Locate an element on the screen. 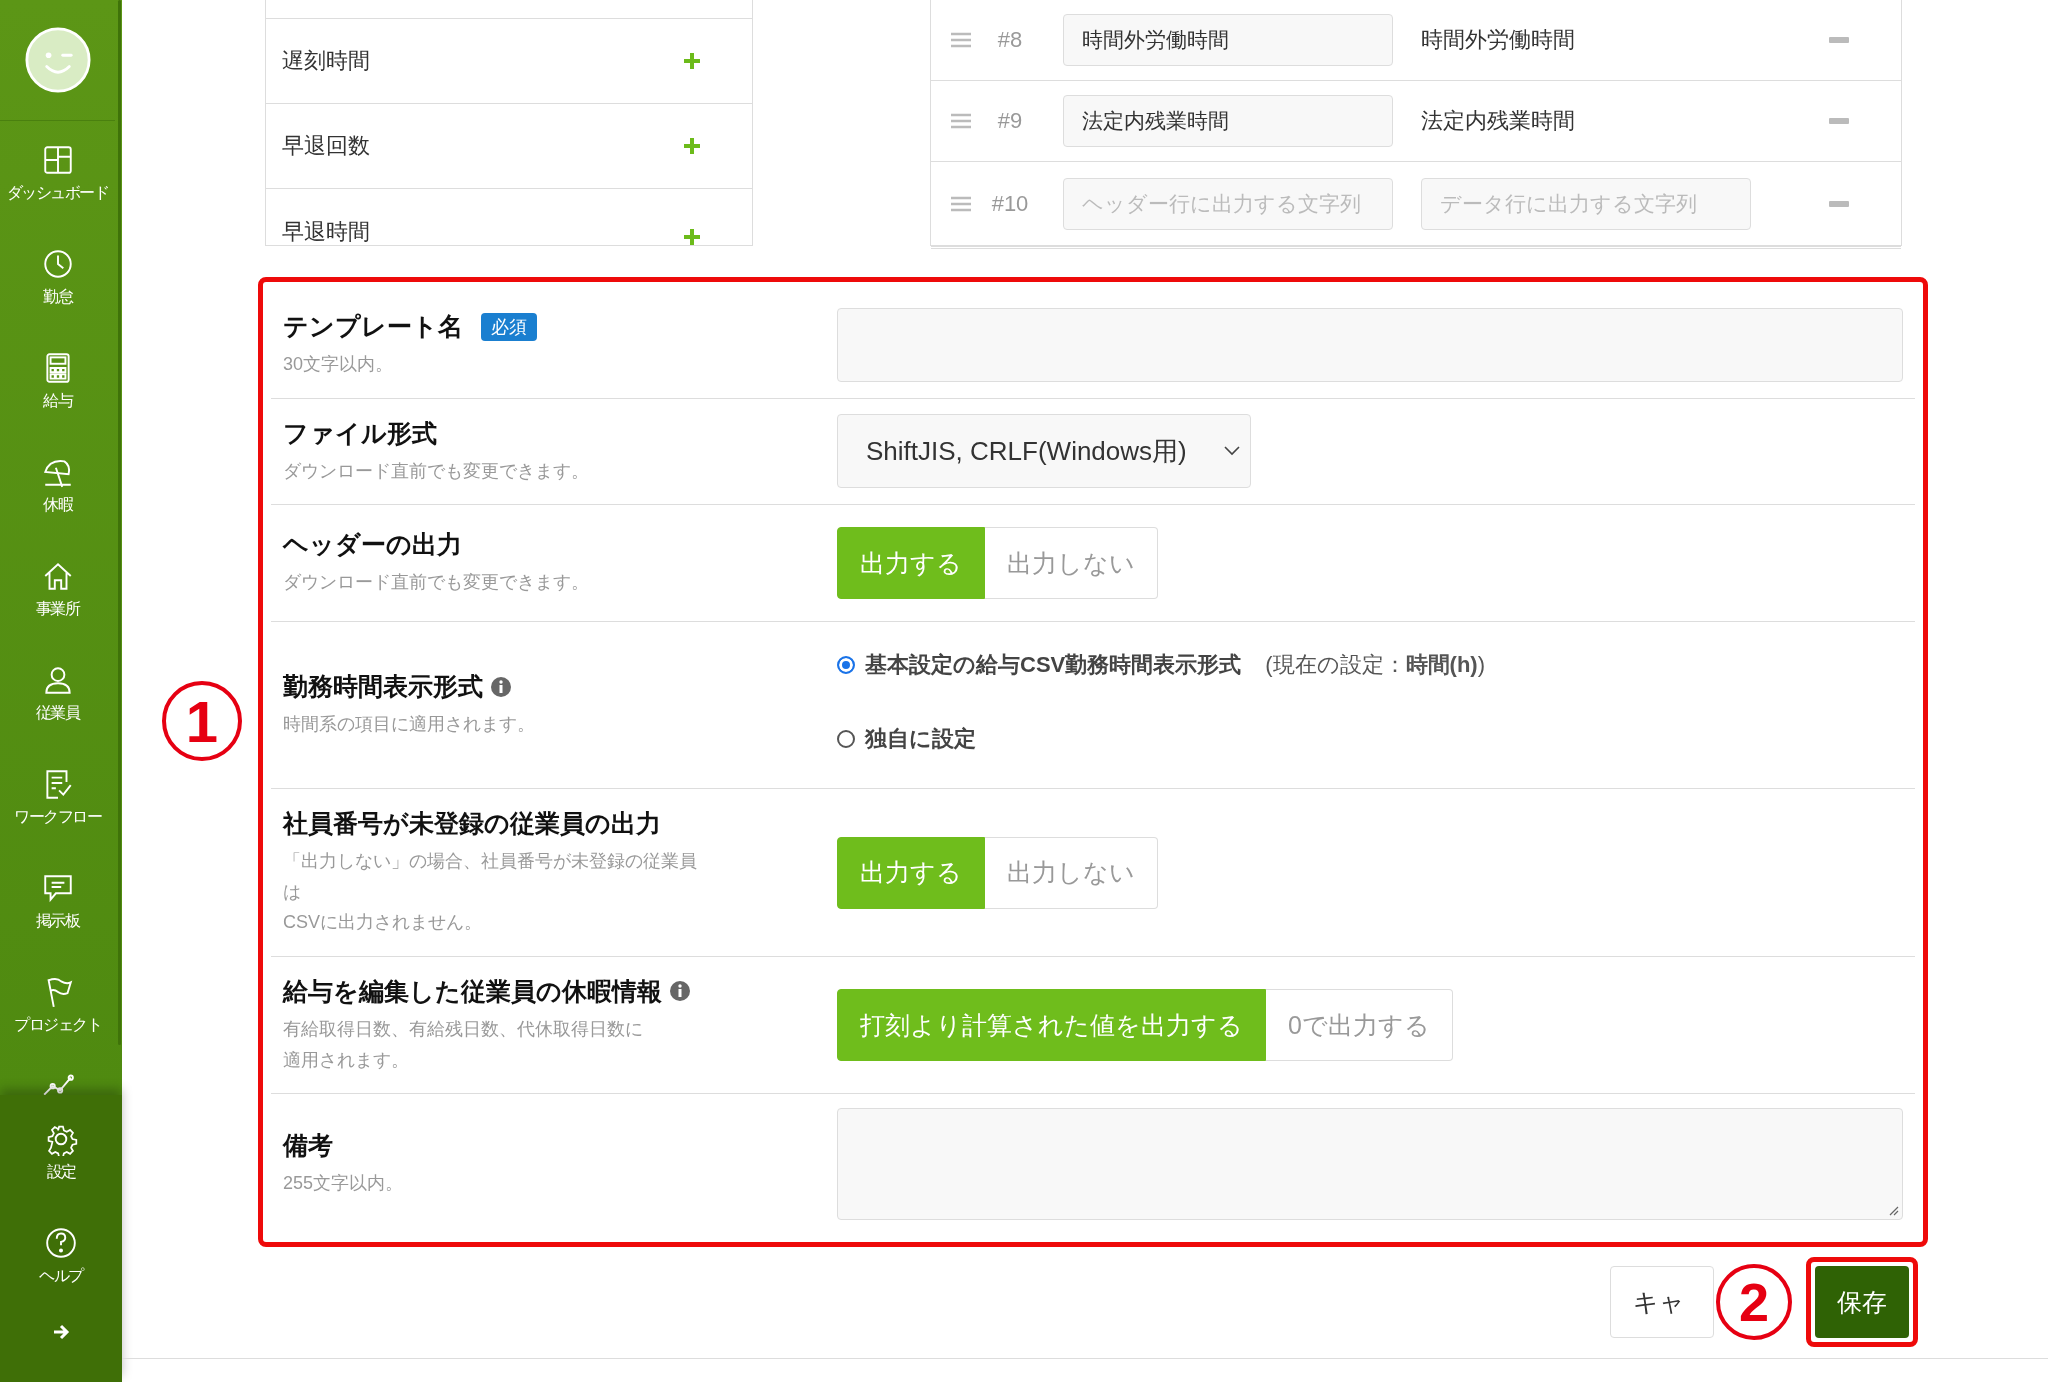 Image resolution: width=2048 pixels, height=1382 pixels. sidebar-item: 従業員 is located at coordinates (57, 693).